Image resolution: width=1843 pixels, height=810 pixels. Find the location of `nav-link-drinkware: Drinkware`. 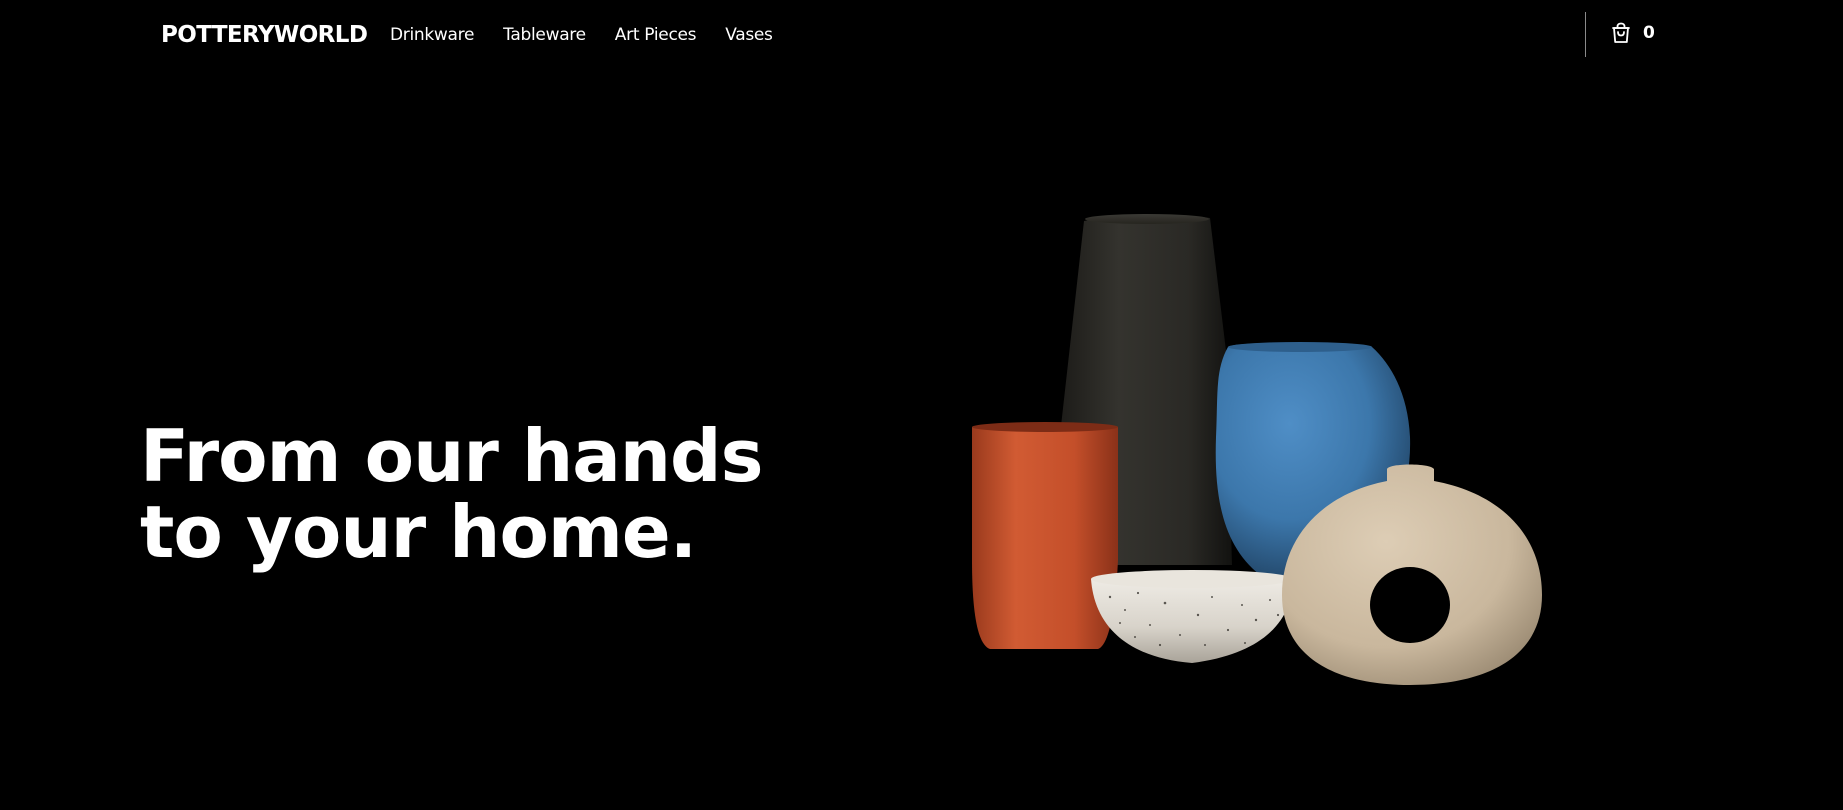

nav-link-drinkware: Drinkware is located at coordinates (432, 35).